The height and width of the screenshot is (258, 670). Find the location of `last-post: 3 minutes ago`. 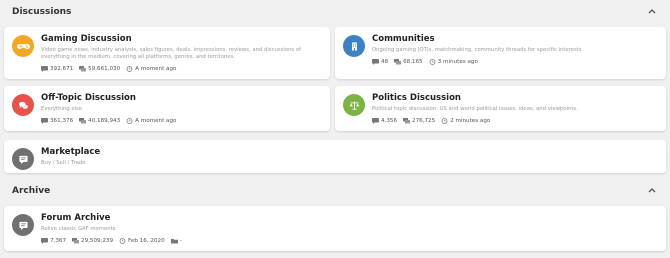

last-post: 3 minutes ago is located at coordinates (453, 62).